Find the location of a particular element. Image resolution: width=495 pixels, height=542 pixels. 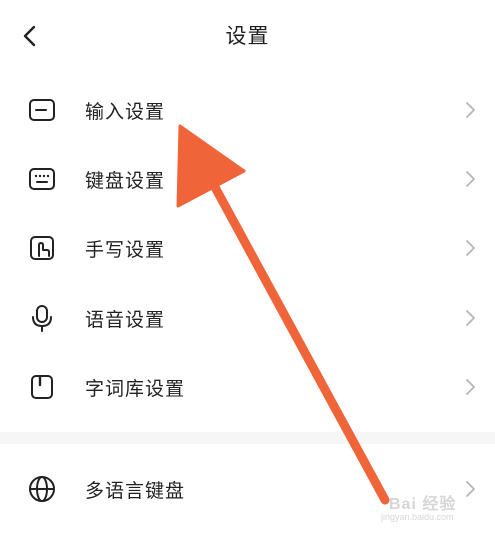

menu-item-multilingual-keyboard: 多语言键盘 is located at coordinates (247, 489).